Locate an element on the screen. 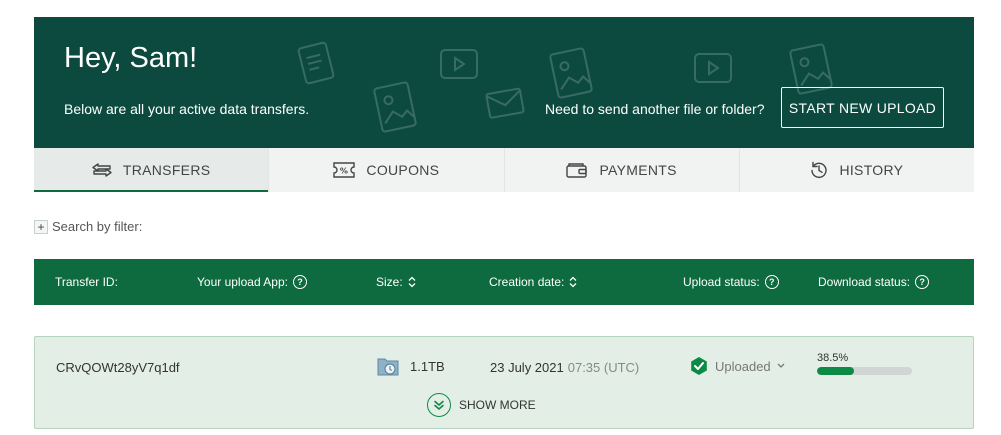  start-new-upload-button: START NEW UPLOAD is located at coordinates (862, 107).